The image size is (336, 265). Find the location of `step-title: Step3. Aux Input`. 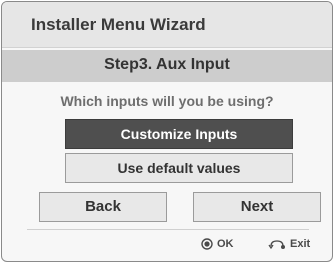

step-title: Step3. Aux Input is located at coordinates (167, 64).